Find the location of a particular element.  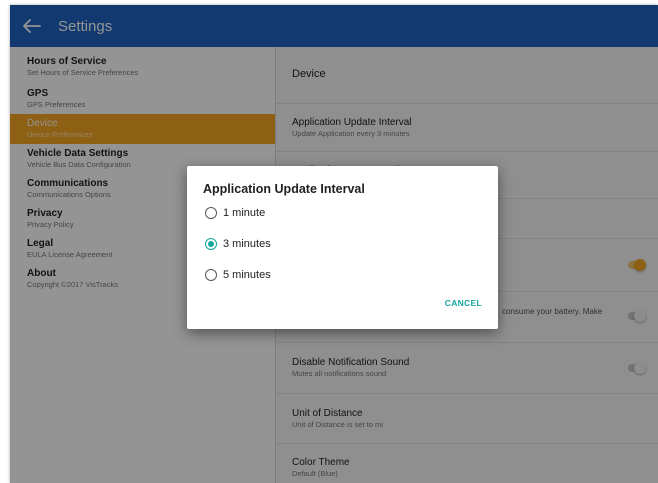

option-label: 3 minutes is located at coordinates (247, 244).